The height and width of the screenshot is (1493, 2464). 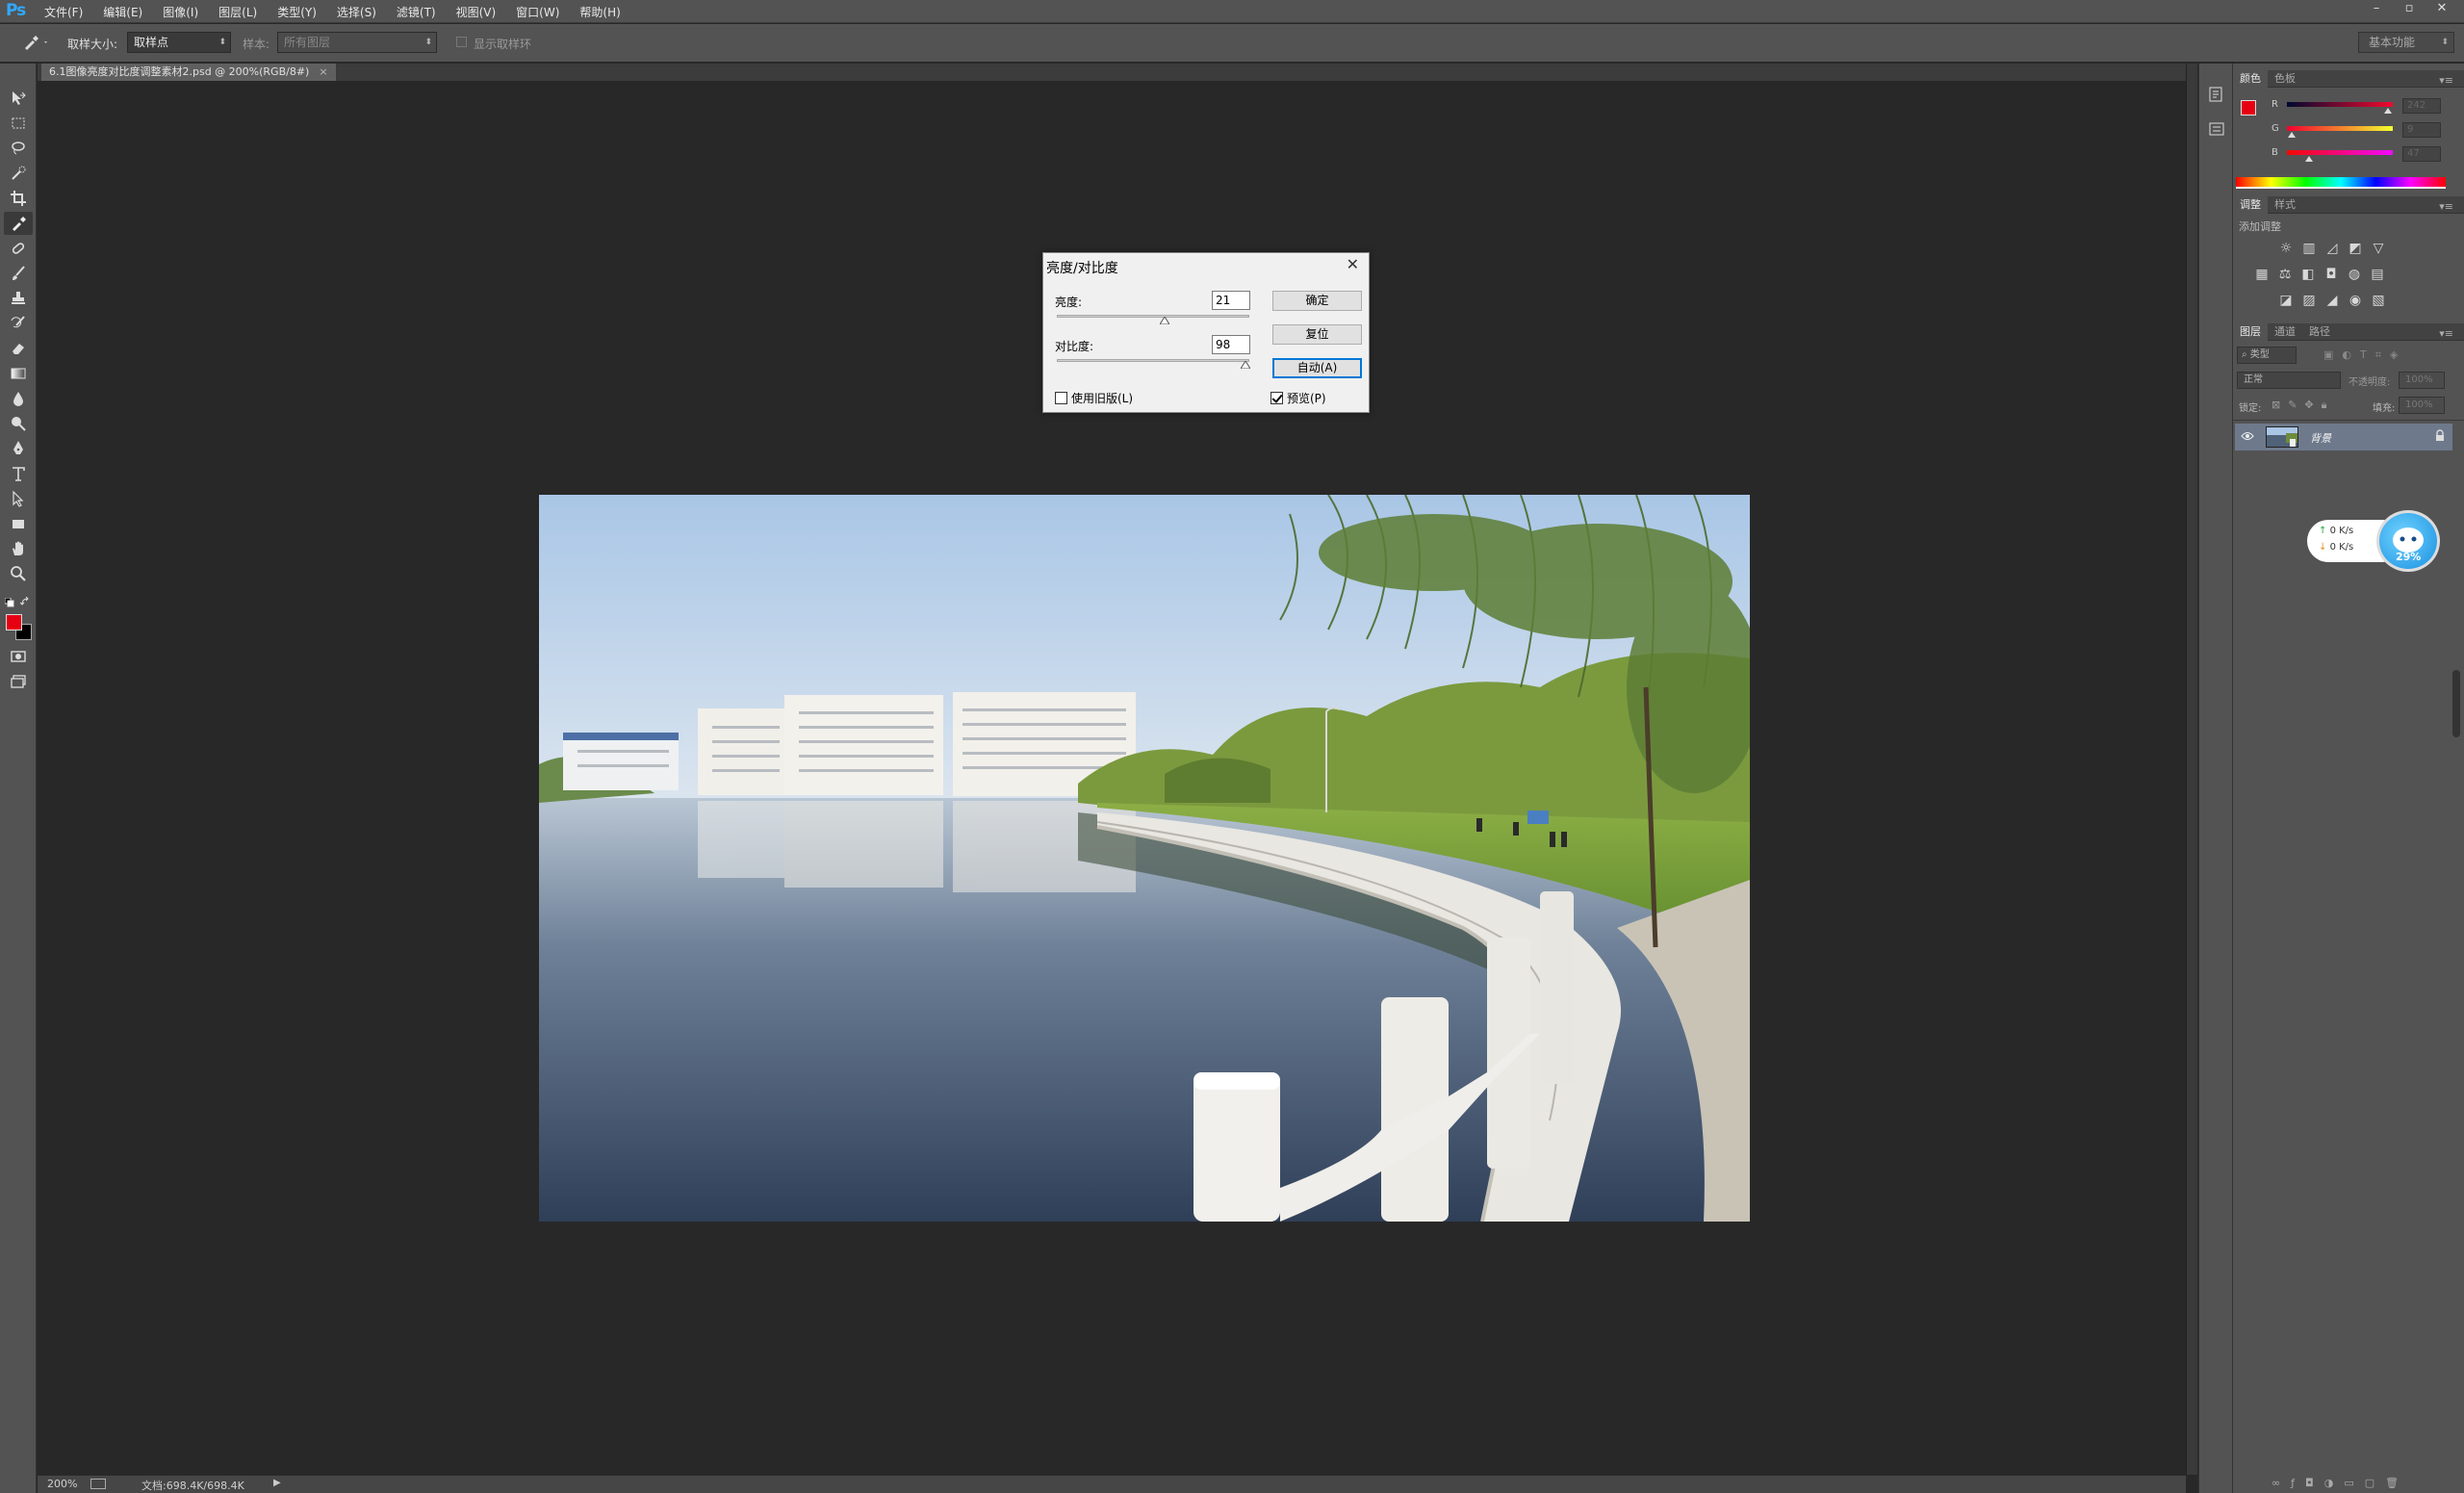 I want to click on curves-icon: ◿, so click(x=2332, y=249).